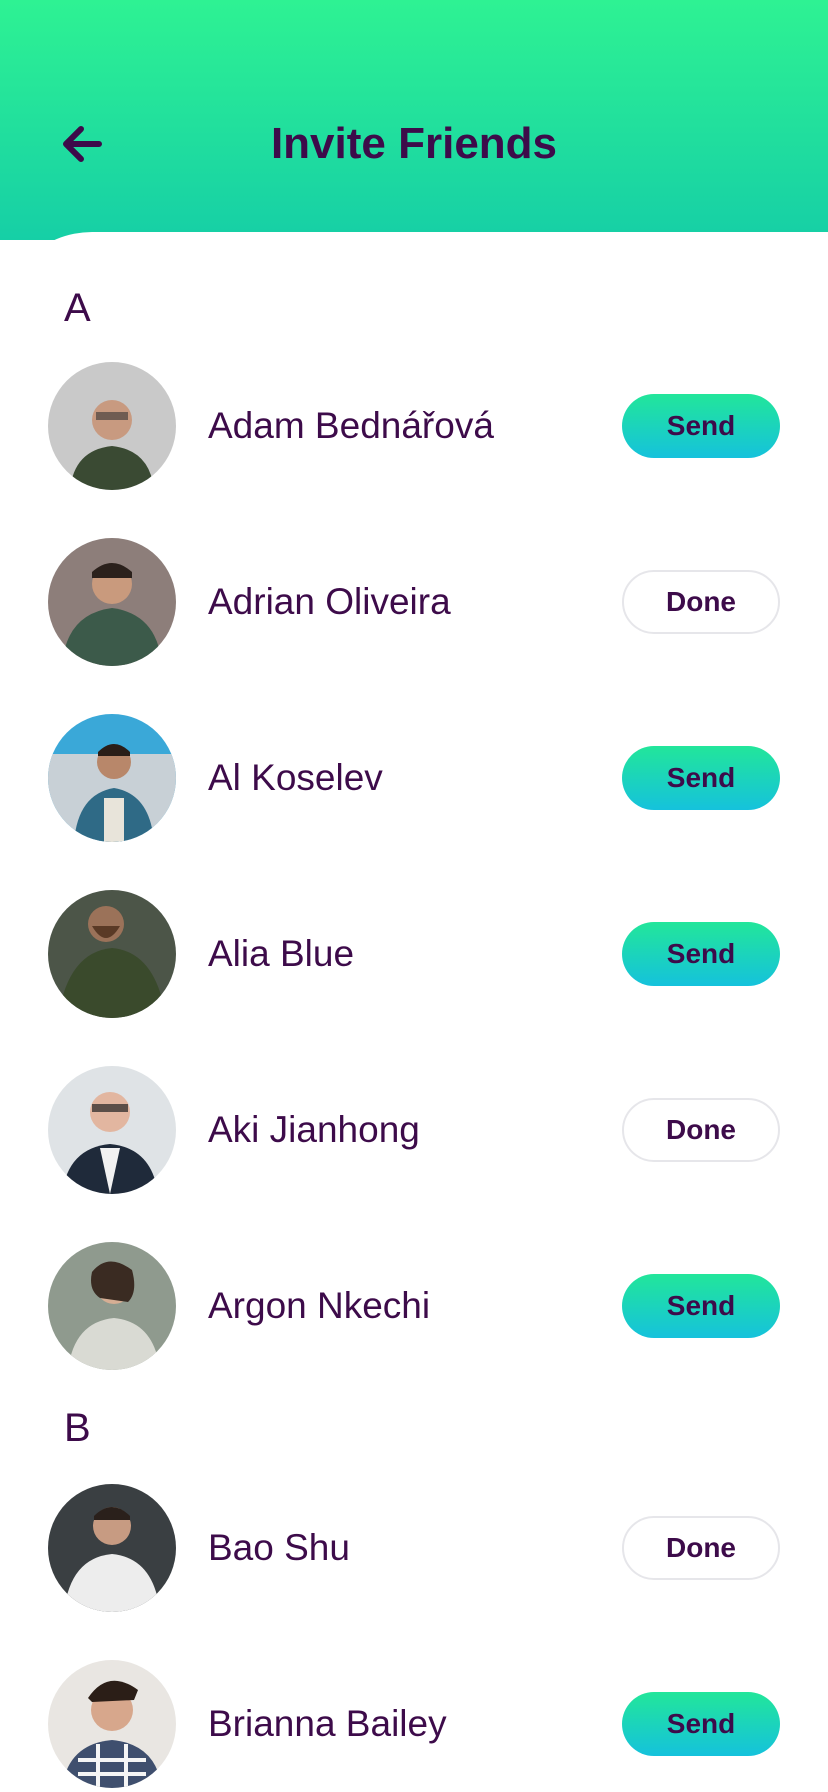 The width and height of the screenshot is (828, 1792). I want to click on contact-name: Adam Bednářová, so click(351, 425).